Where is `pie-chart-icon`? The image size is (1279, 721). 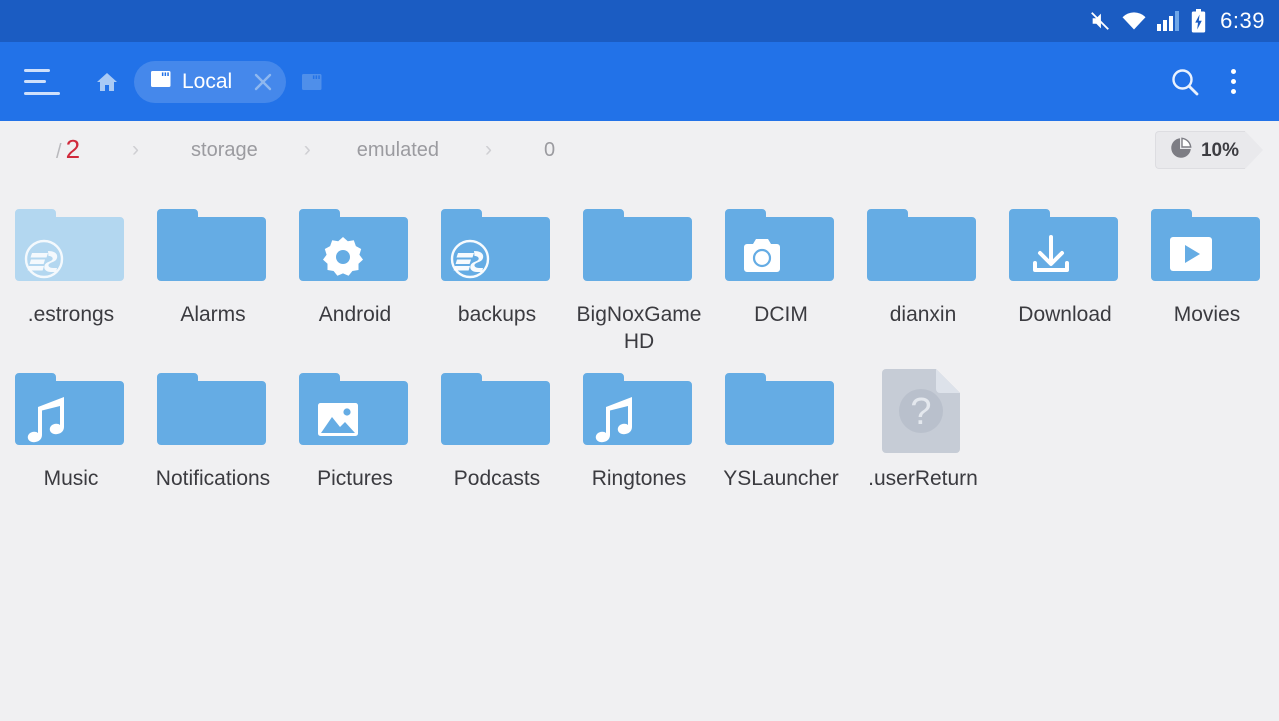
pie-chart-icon is located at coordinates (1181, 150).